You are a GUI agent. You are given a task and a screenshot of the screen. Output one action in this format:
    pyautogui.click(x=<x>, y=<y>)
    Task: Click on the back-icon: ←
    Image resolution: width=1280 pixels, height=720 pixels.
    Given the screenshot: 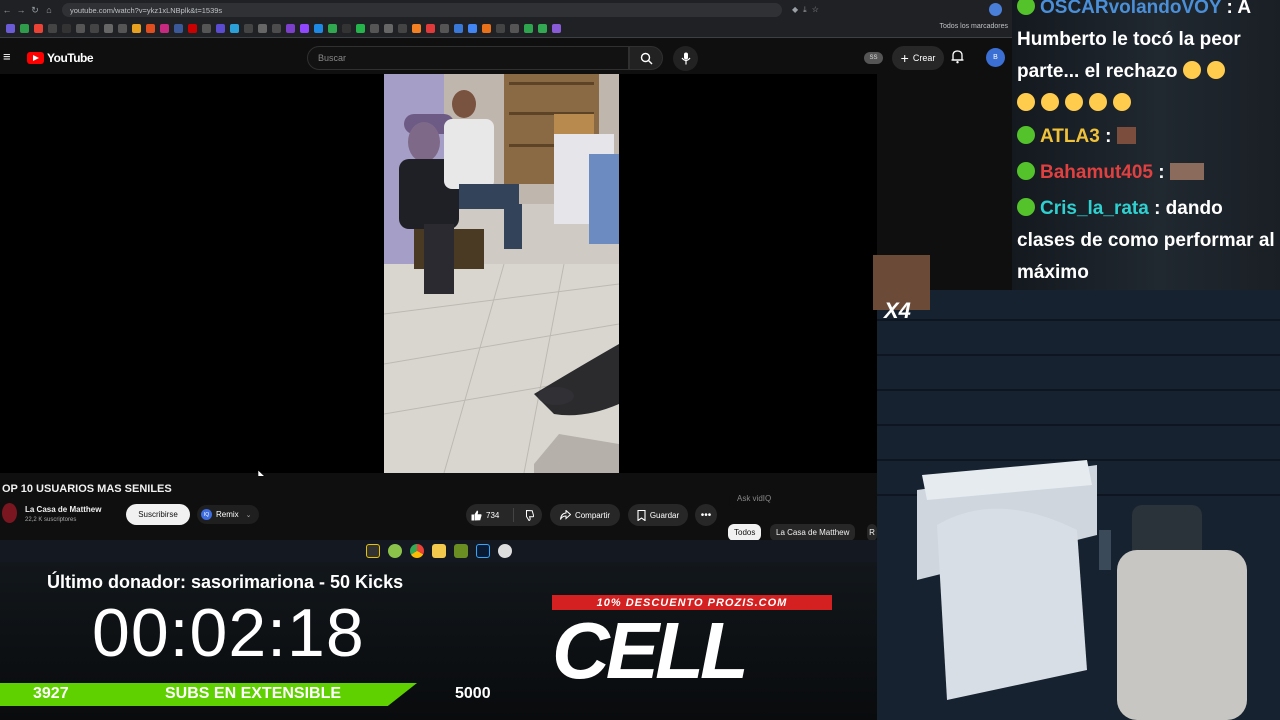 What is the action you would take?
    pyautogui.click(x=7, y=10)
    